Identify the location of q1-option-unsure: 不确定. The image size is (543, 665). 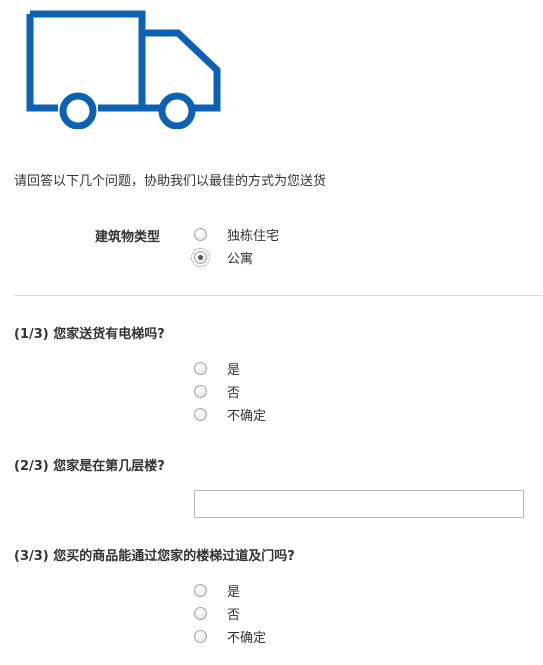
(230, 414).